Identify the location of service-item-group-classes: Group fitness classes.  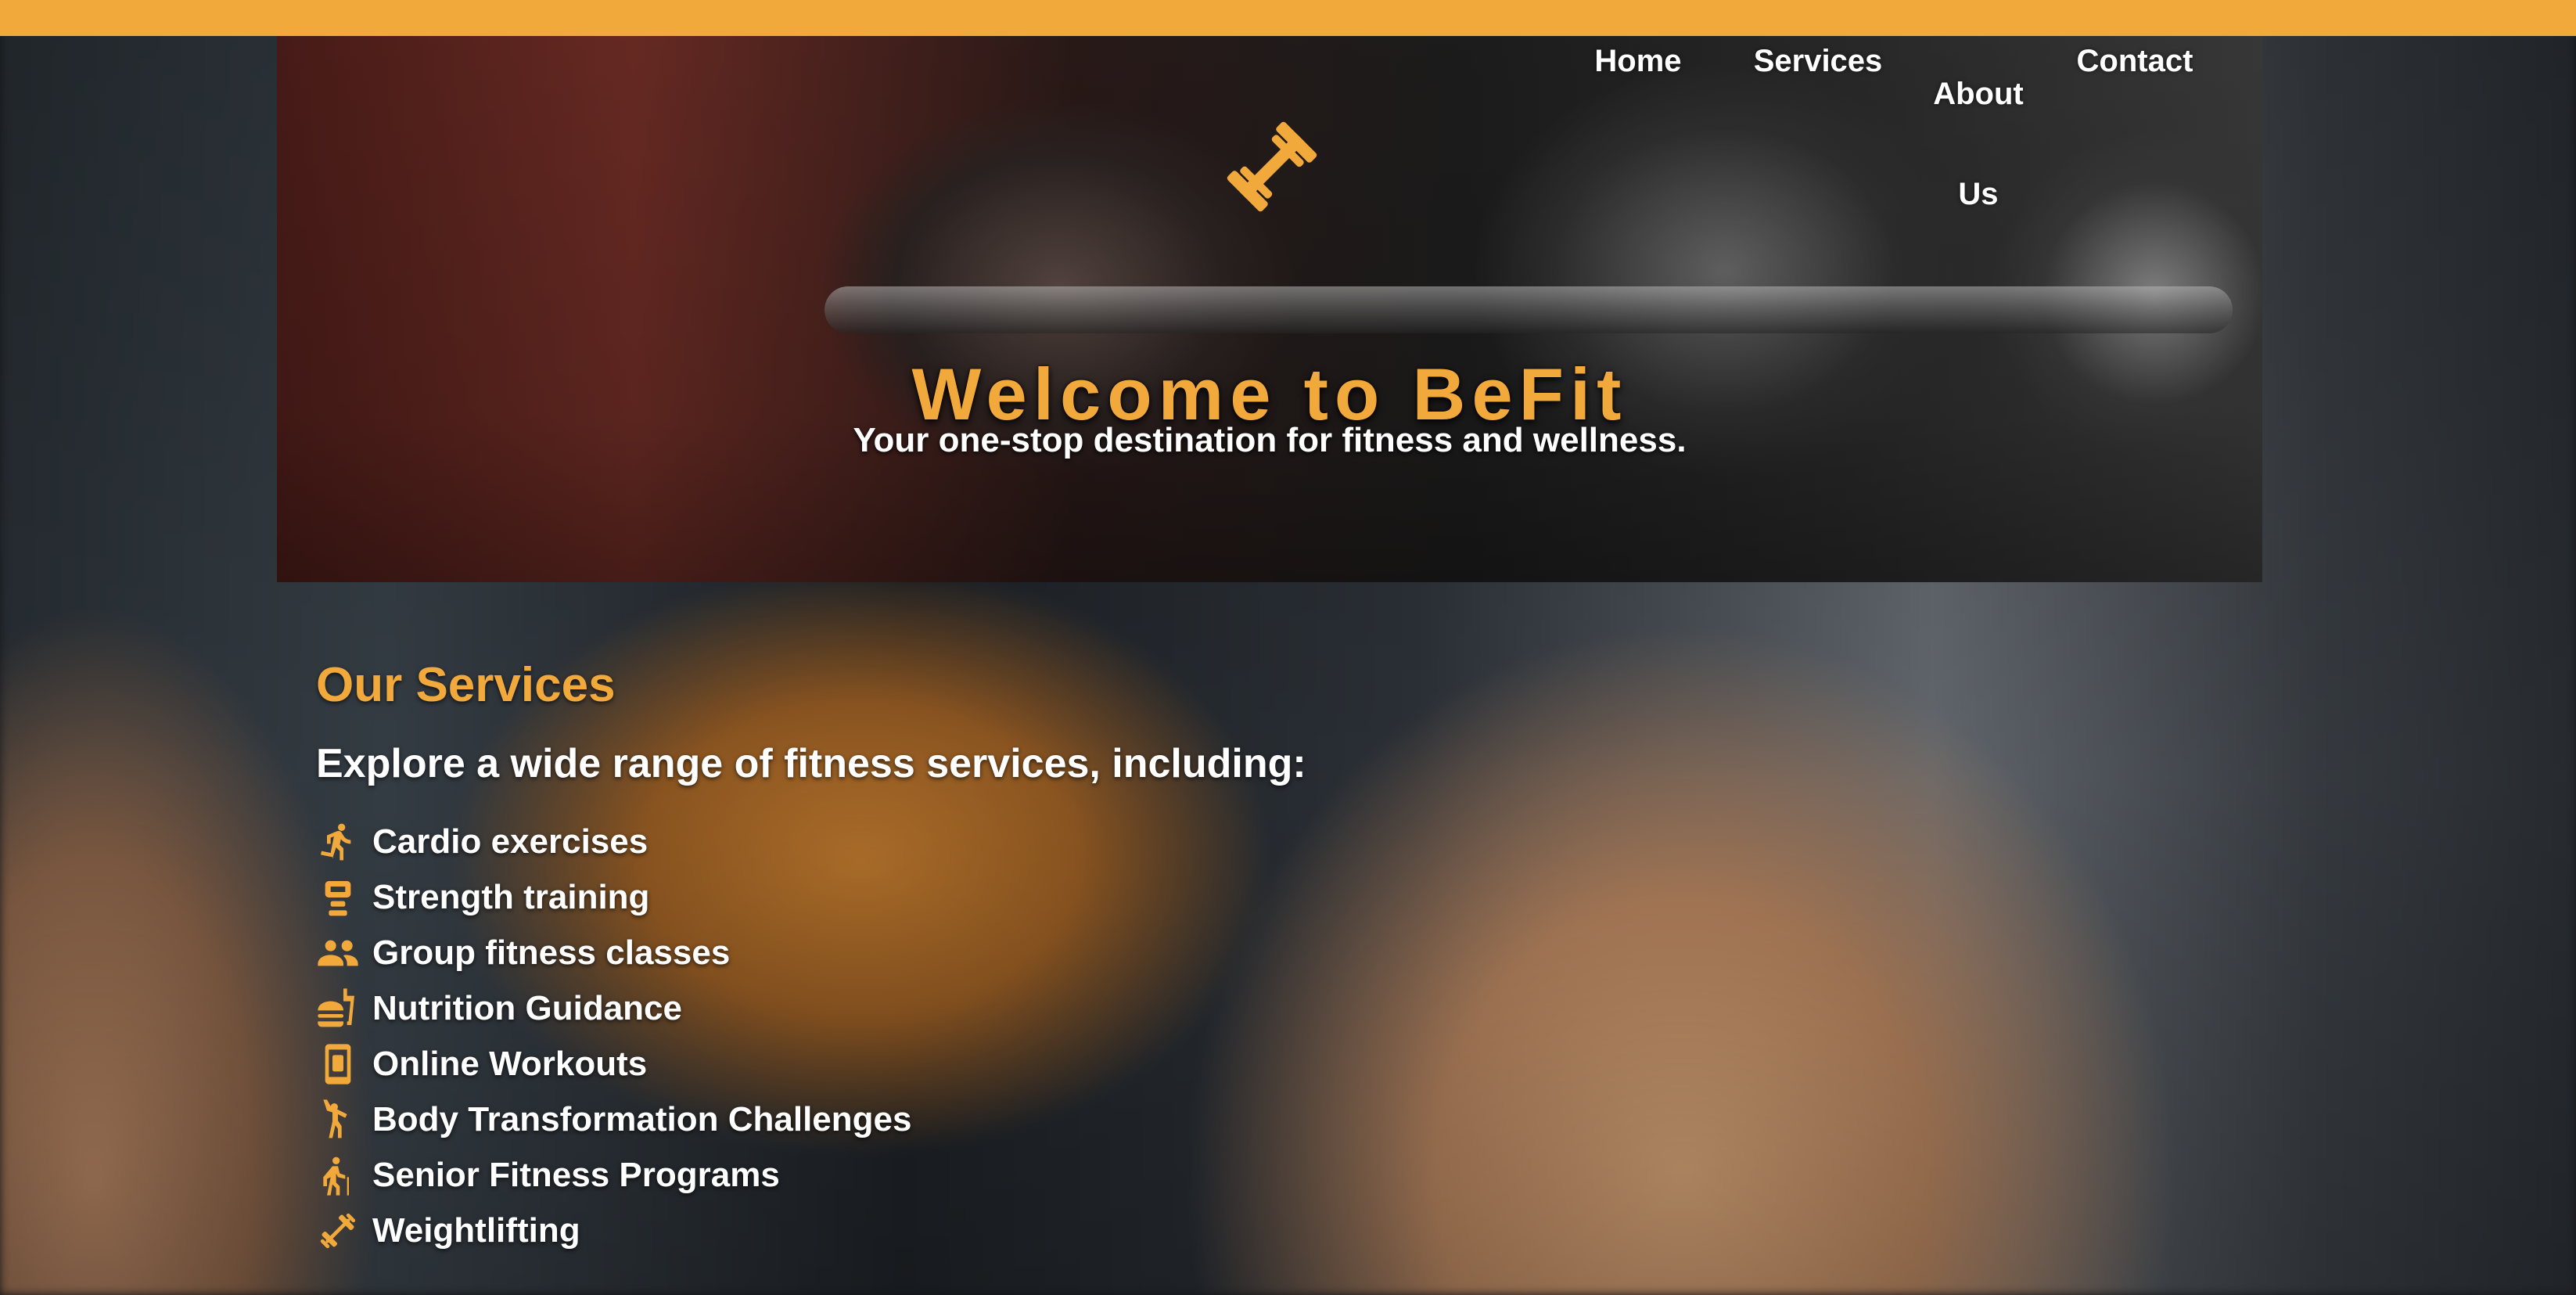
(1020, 953).